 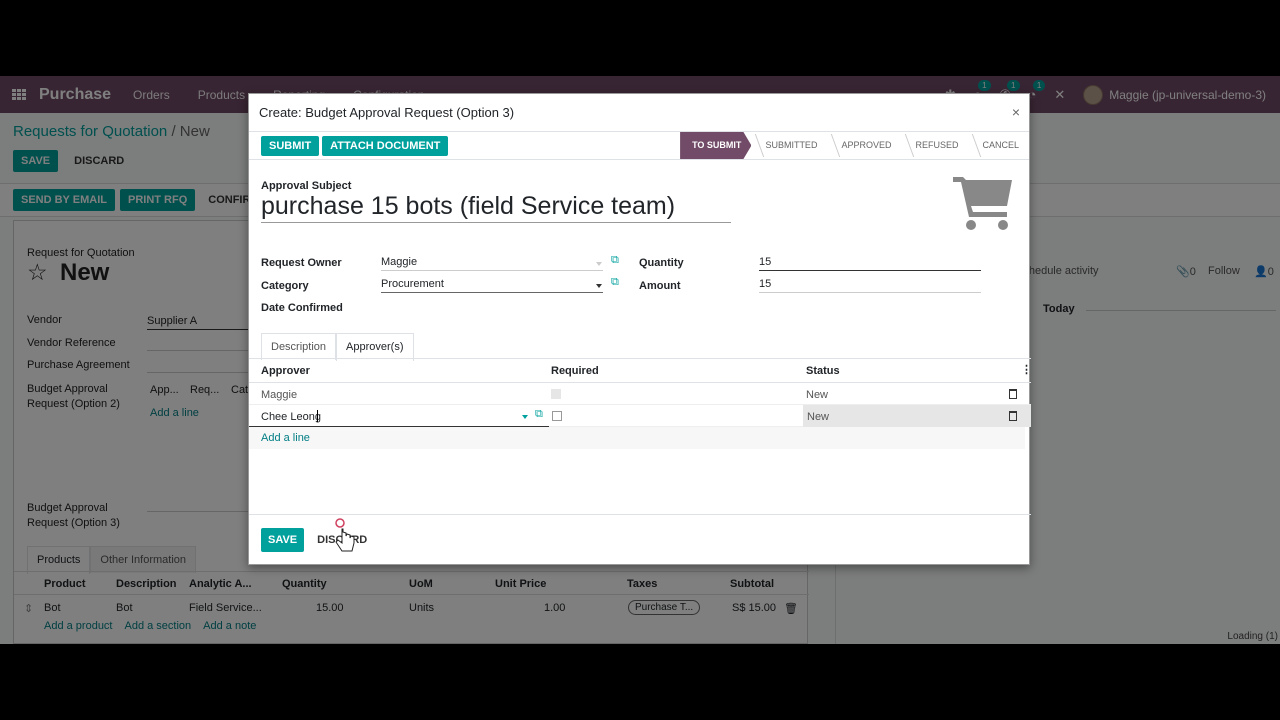 I want to click on col-status: Status, so click(x=823, y=371).